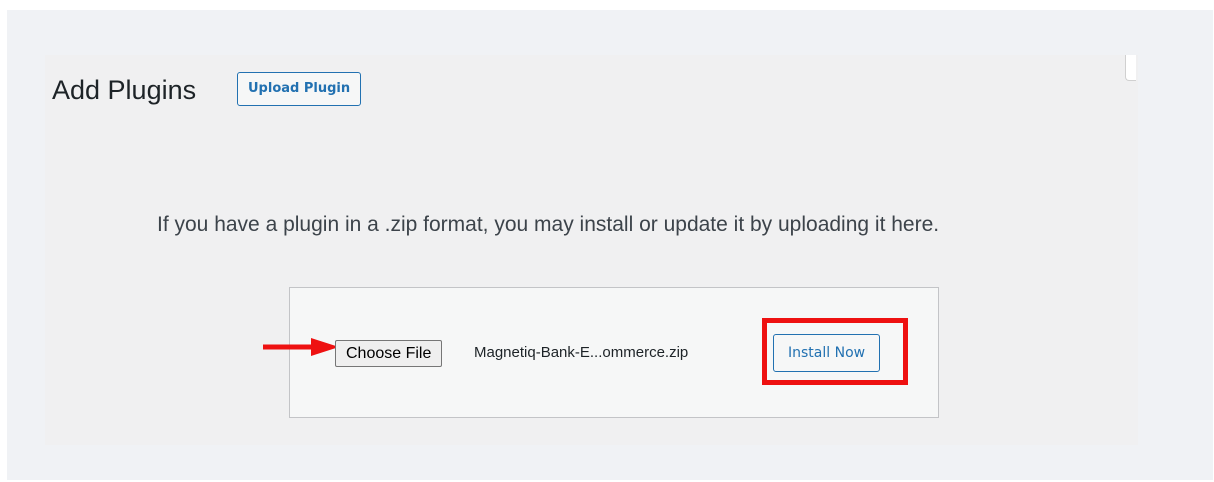 The height and width of the screenshot is (482, 1214). I want to click on upload-plugin-button: Upload Plugin, so click(299, 89).